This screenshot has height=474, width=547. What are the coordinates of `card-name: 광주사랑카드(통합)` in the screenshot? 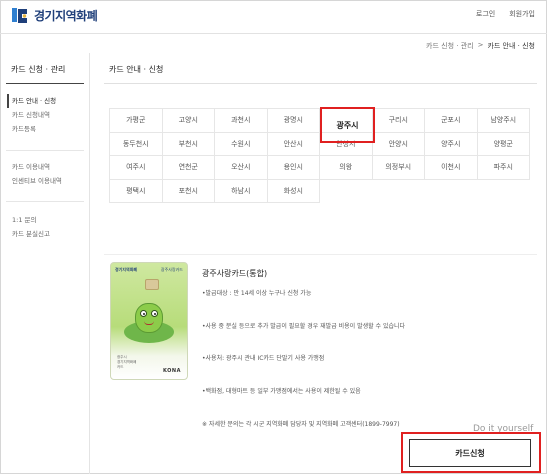 It's located at (235, 273).